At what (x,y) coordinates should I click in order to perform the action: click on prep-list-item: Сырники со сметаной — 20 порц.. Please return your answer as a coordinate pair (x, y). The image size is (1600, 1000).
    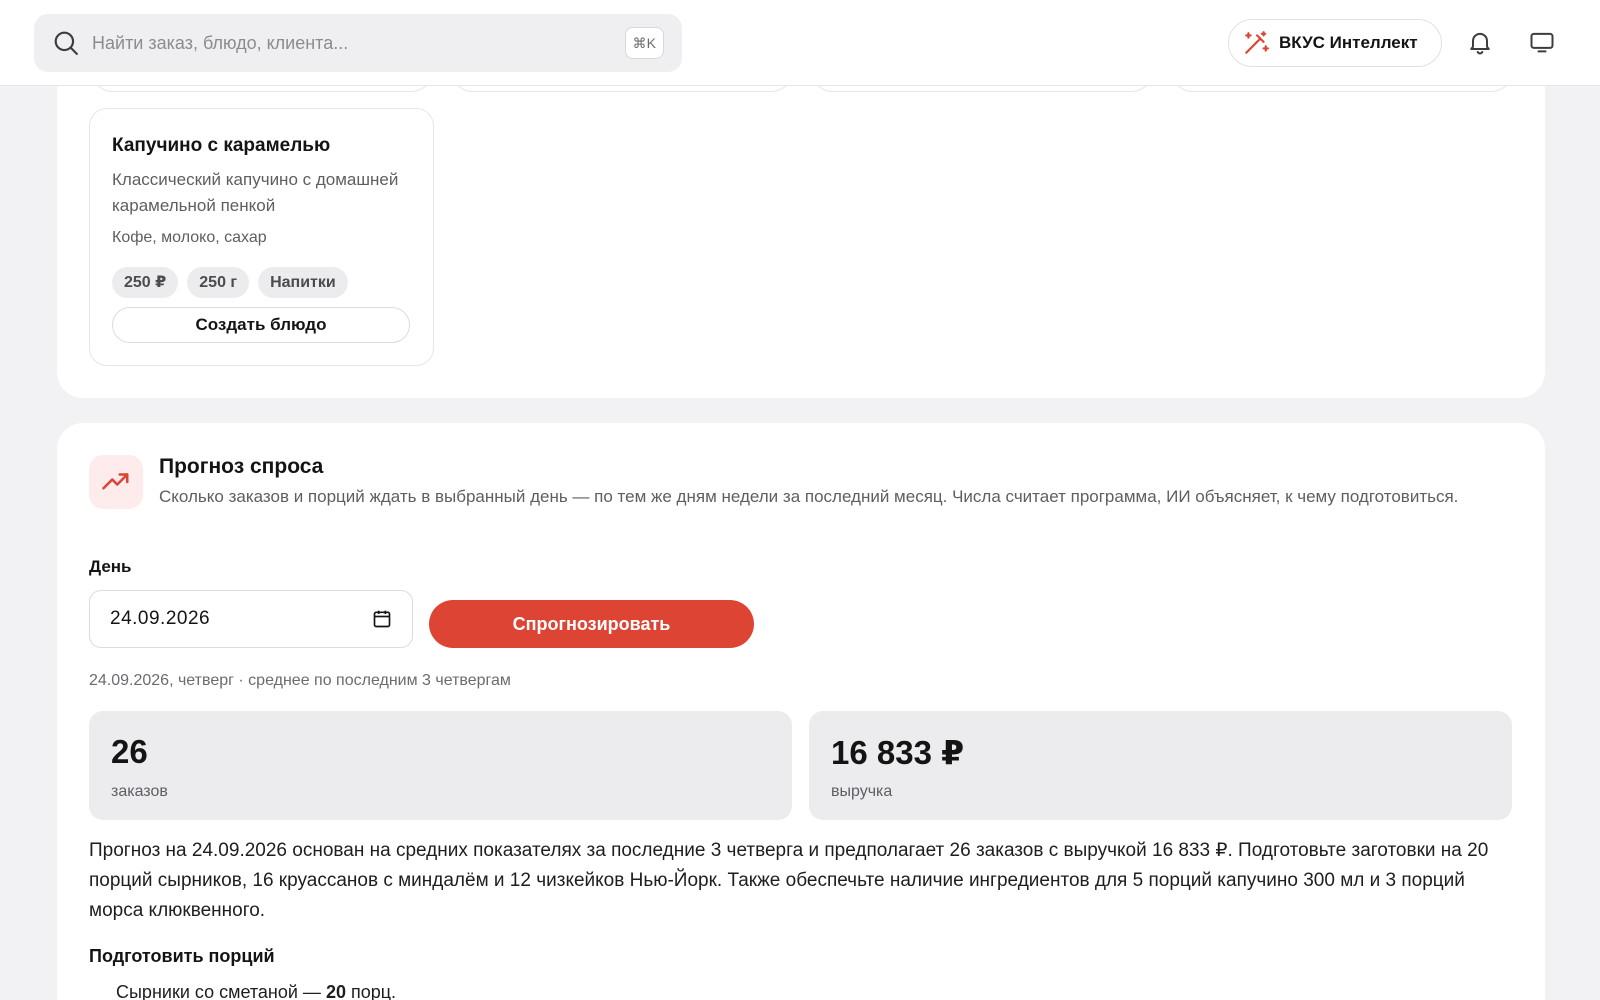
    Looking at the image, I should click on (256, 991).